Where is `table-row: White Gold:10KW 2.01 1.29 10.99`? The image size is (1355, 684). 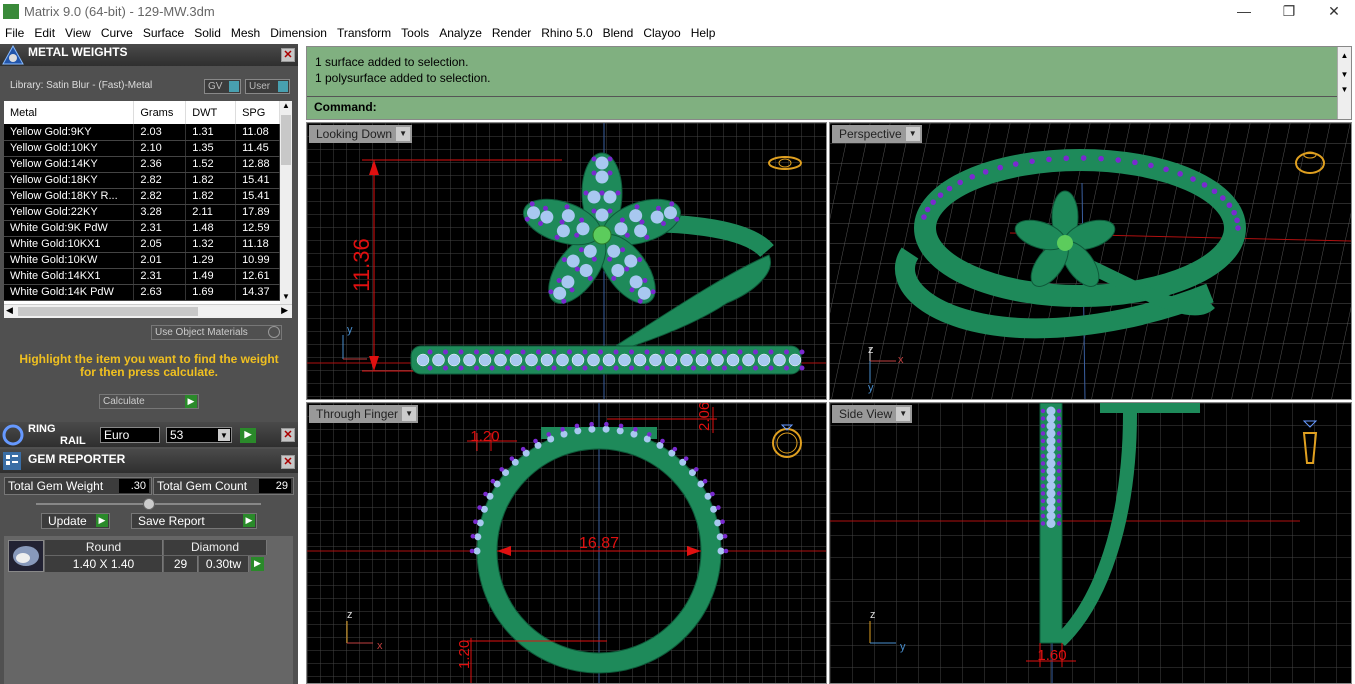 table-row: White Gold:10KW 2.01 1.29 10.99 is located at coordinates (142, 260).